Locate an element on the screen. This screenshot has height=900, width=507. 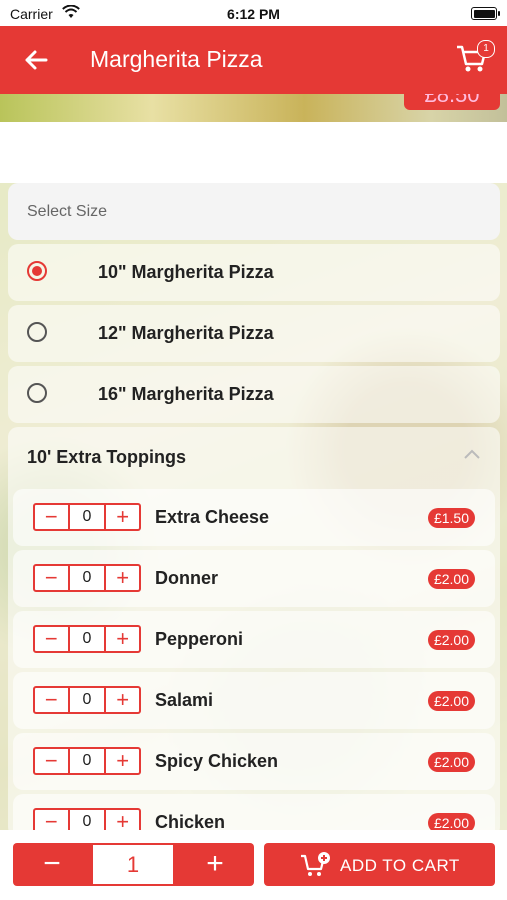
add-to-cart-icon is located at coordinates (315, 864).